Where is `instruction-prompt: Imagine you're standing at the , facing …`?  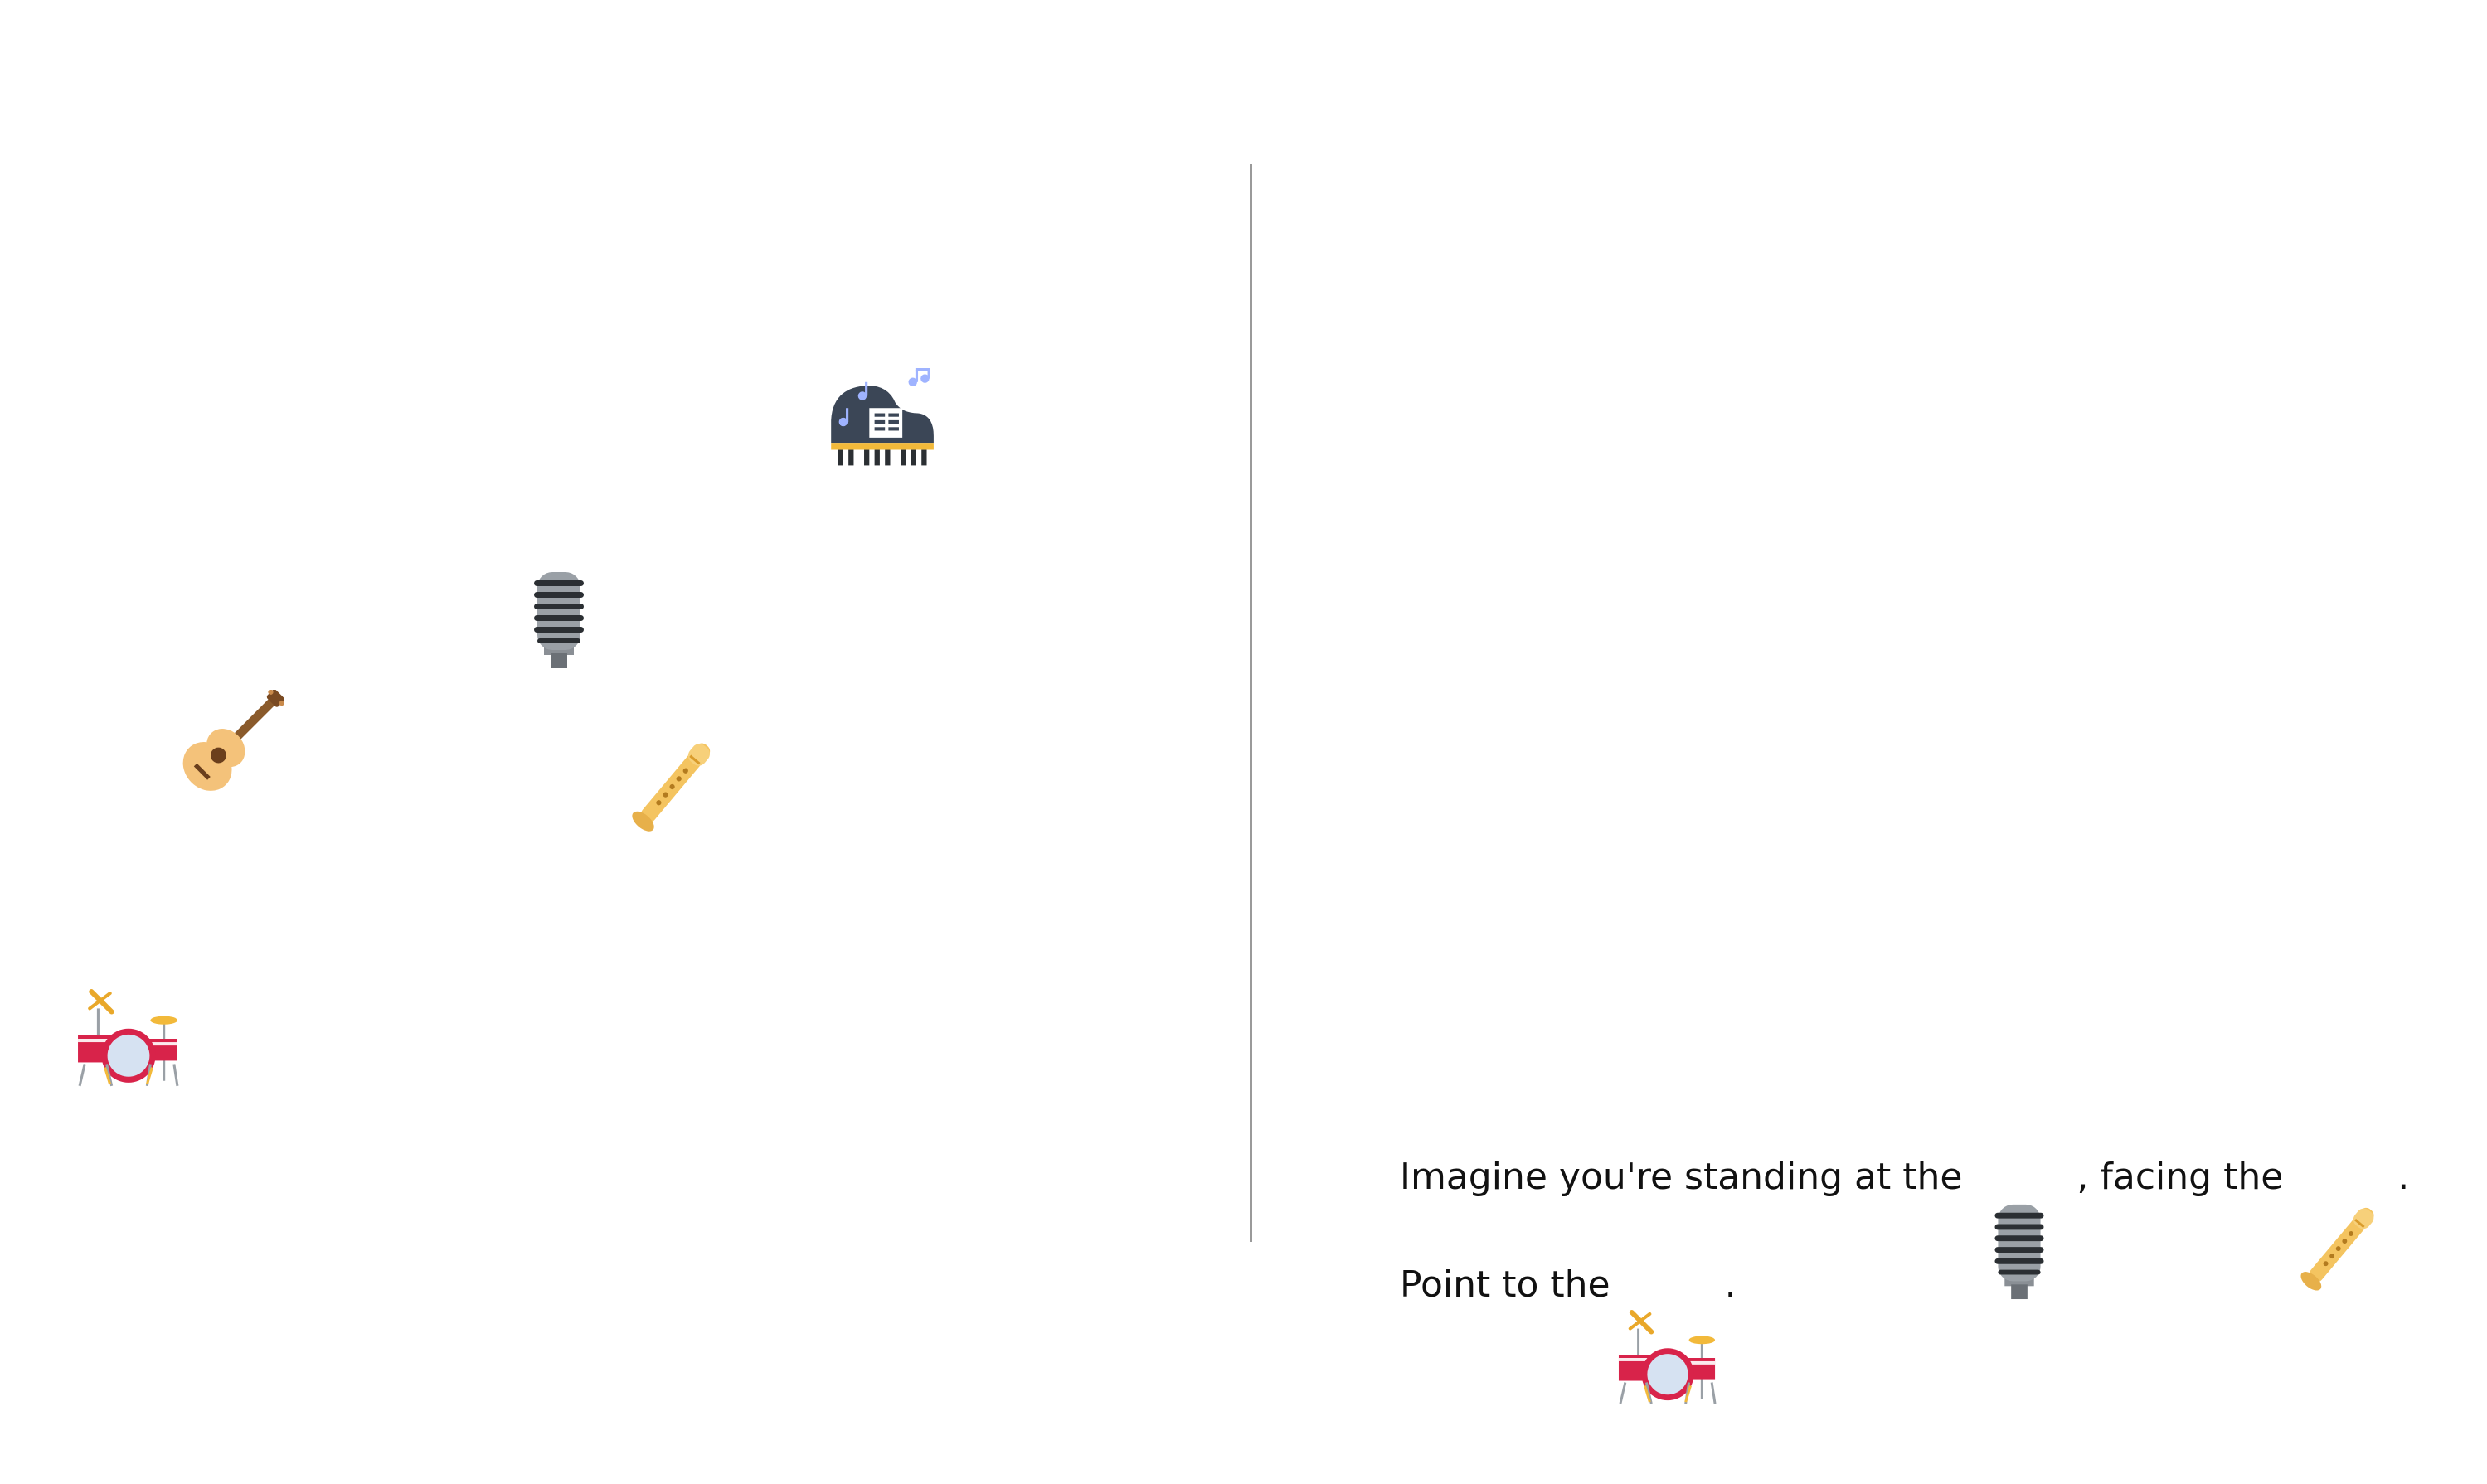 instruction-prompt: Imagine you're standing at the , facing … is located at coordinates (1914, 1231).